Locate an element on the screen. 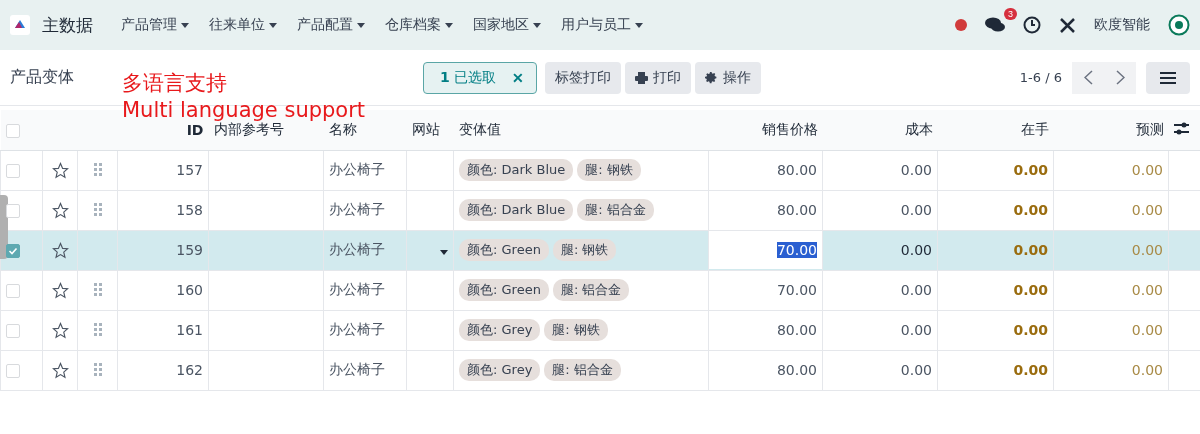 The width and height of the screenshot is (1200, 434). menu-item: 产品配置 is located at coordinates (331, 25).